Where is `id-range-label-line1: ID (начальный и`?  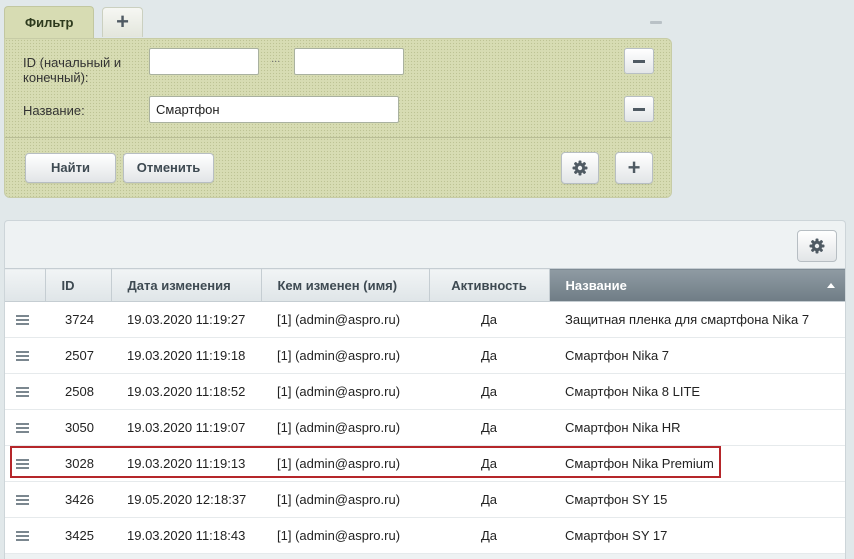 id-range-label-line1: ID (начальный и is located at coordinates (72, 62).